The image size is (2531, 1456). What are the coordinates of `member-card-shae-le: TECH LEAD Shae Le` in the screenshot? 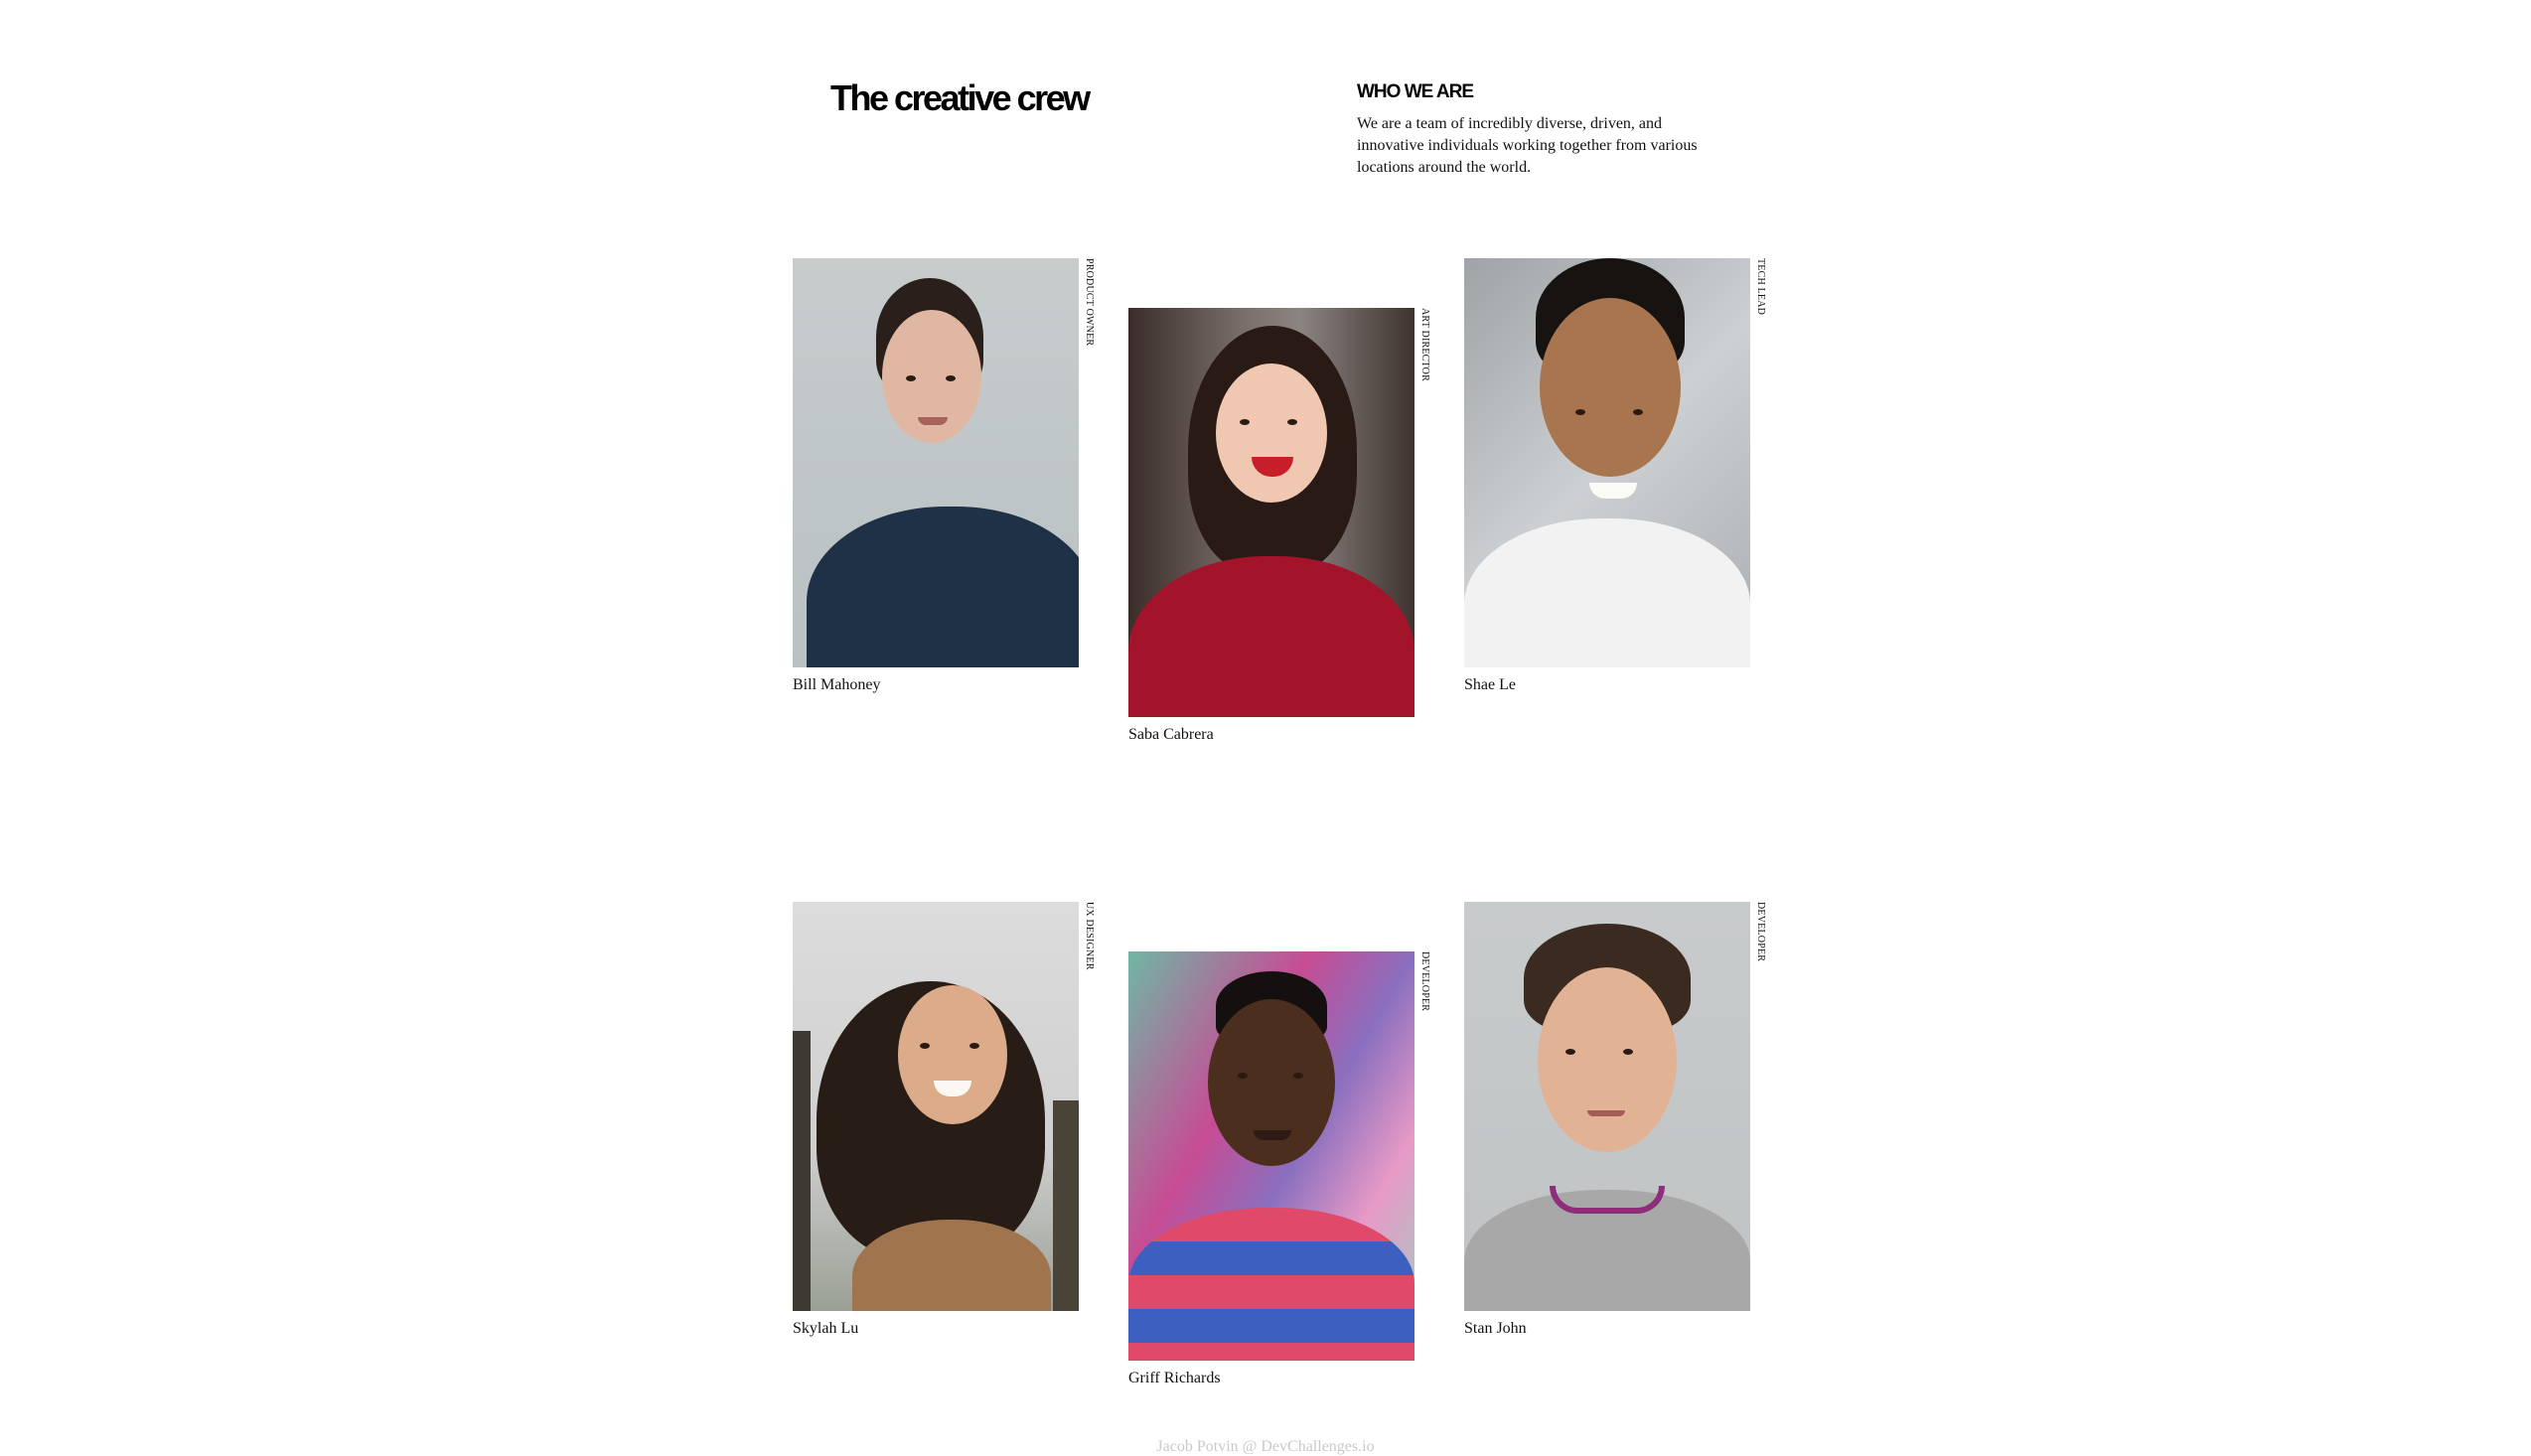 It's located at (1615, 477).